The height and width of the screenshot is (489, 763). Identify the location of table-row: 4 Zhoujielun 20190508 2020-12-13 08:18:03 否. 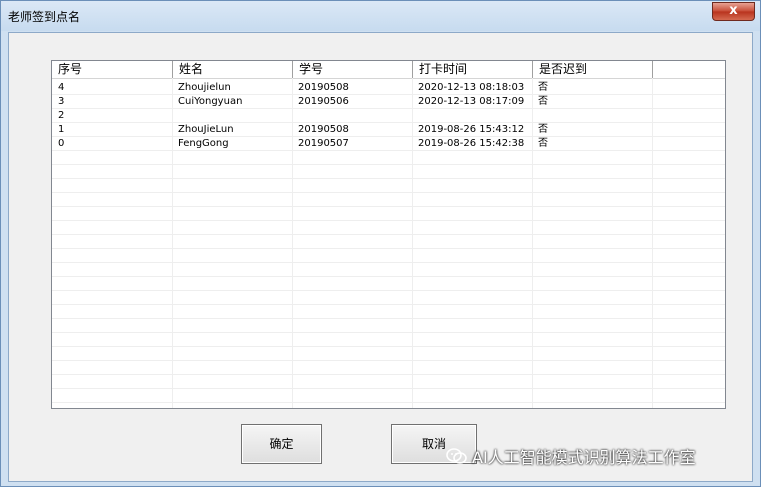
(388, 88).